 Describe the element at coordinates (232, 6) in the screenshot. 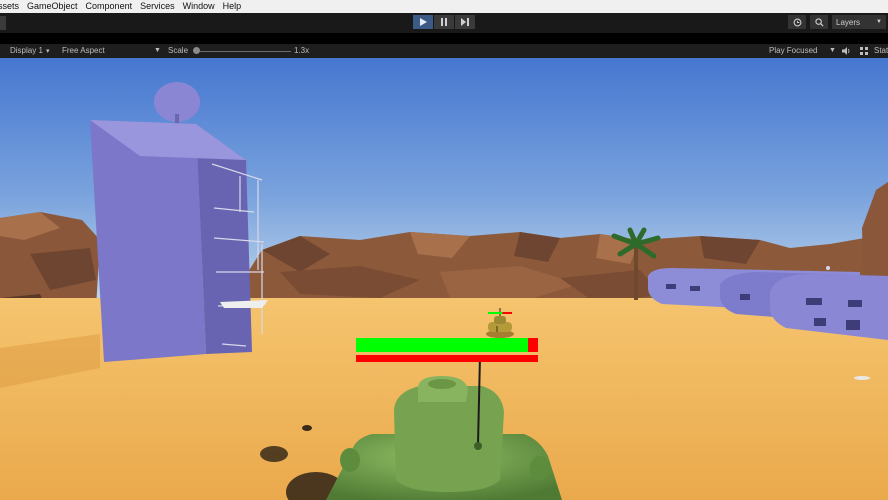

I see `menu-help: Help` at that location.